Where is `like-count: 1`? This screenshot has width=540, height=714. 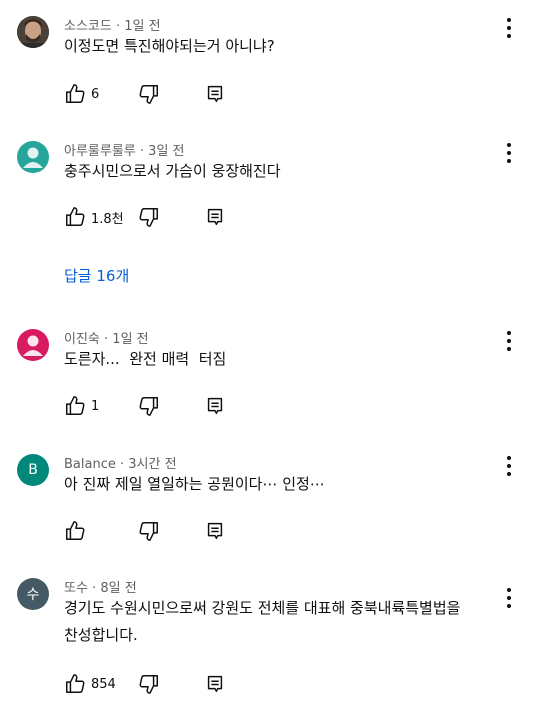
like-count: 1 is located at coordinates (95, 406).